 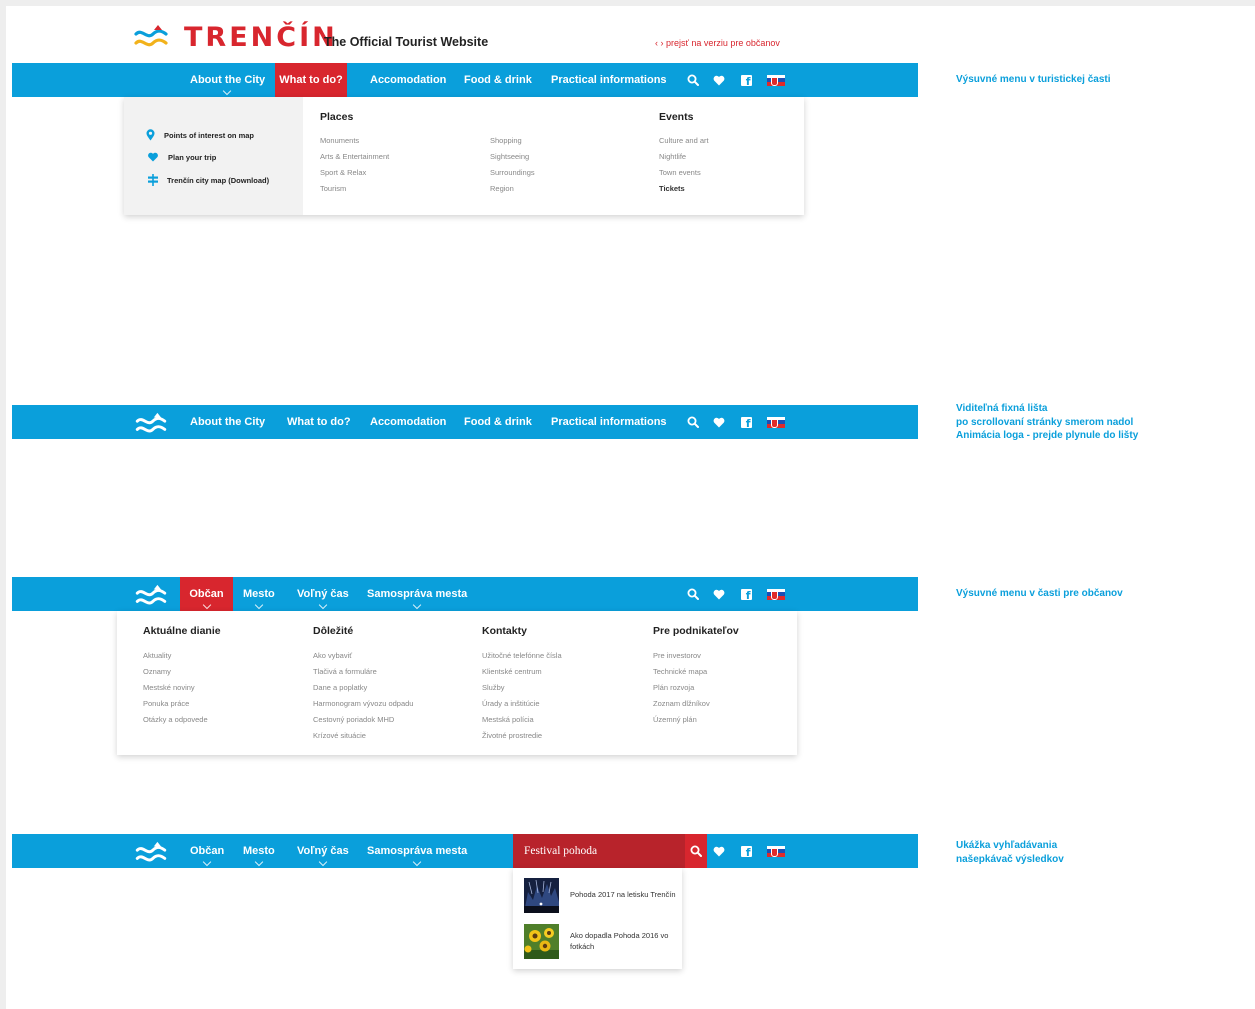 I want to click on menu-link: Klientské centrum, so click(x=512, y=671).